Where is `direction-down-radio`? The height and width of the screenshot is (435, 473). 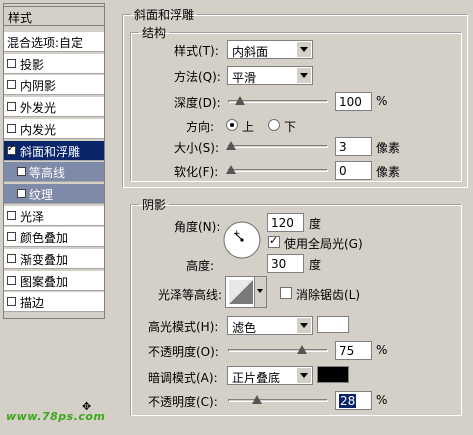
direction-down-radio is located at coordinates (274, 125).